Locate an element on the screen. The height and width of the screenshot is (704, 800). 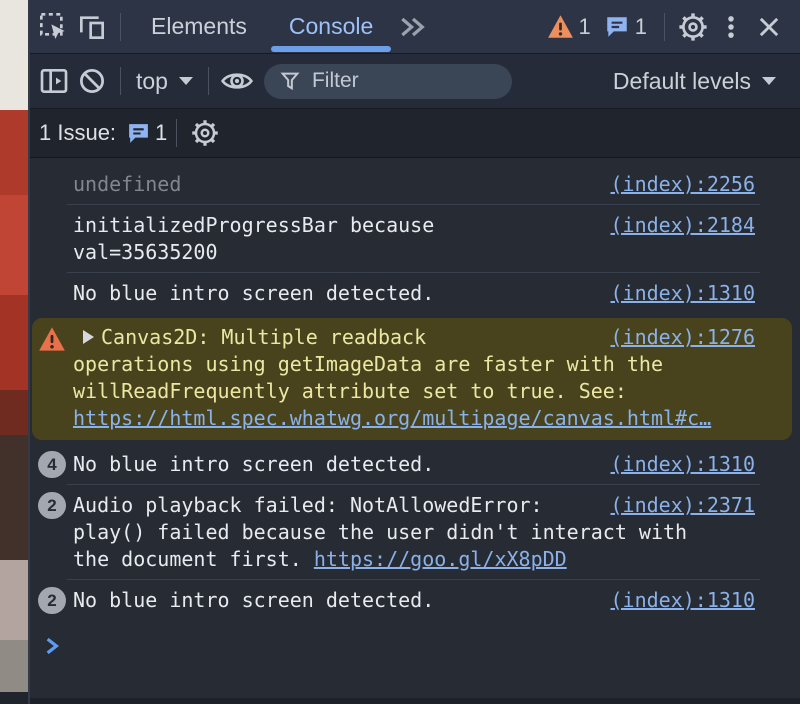
levels-selector-label: Default levels is located at coordinates (681, 80).